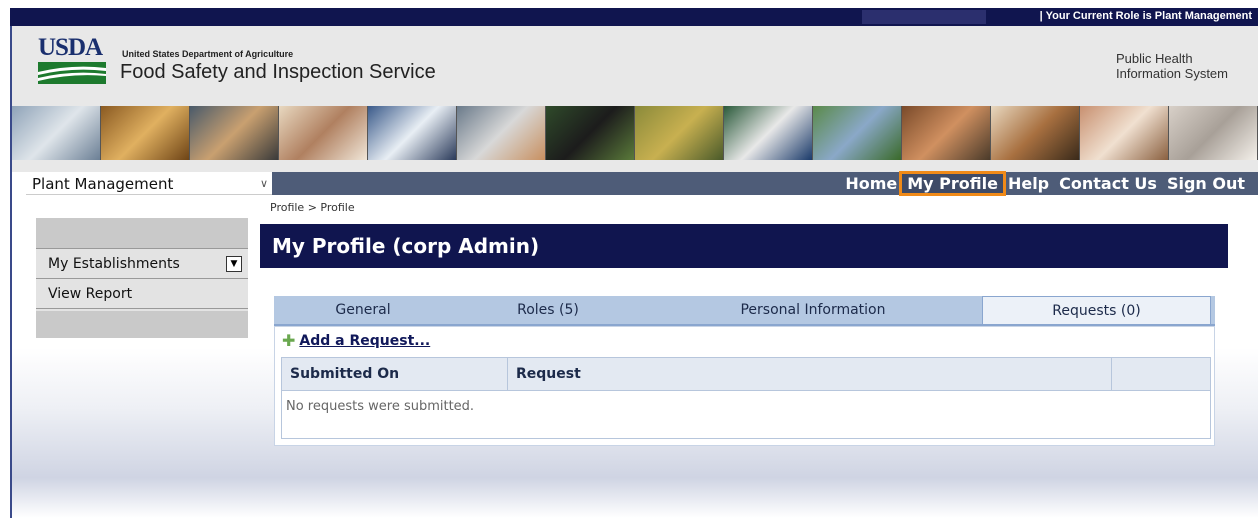 The image size is (1258, 518). What do you see at coordinates (208, 54) in the screenshot?
I see `department-name: United States Department of Agriculture` at bounding box center [208, 54].